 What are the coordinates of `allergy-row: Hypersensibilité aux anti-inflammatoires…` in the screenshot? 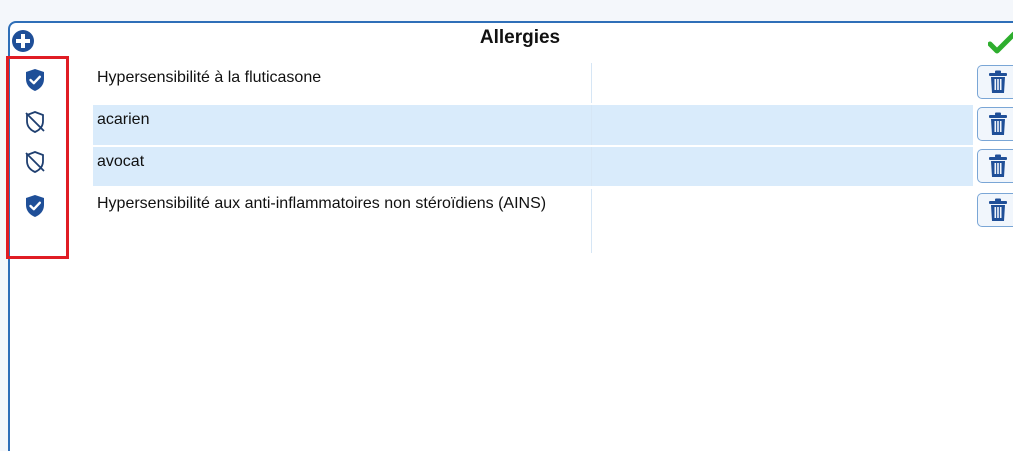 It's located at (533, 221).